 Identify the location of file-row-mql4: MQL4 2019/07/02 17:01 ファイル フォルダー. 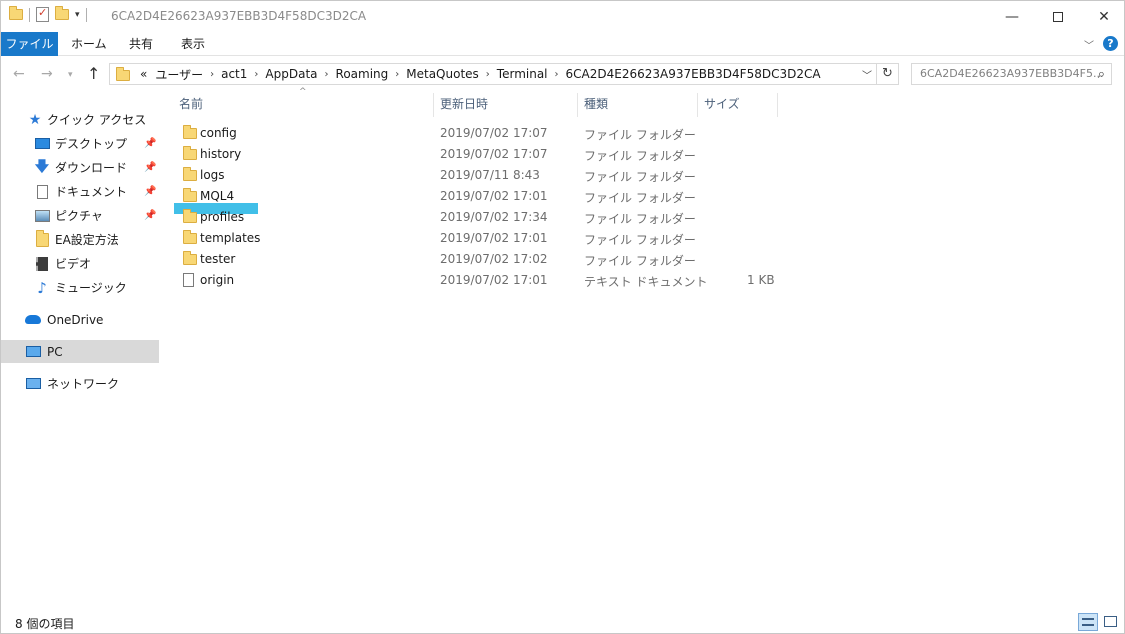
(476, 196).